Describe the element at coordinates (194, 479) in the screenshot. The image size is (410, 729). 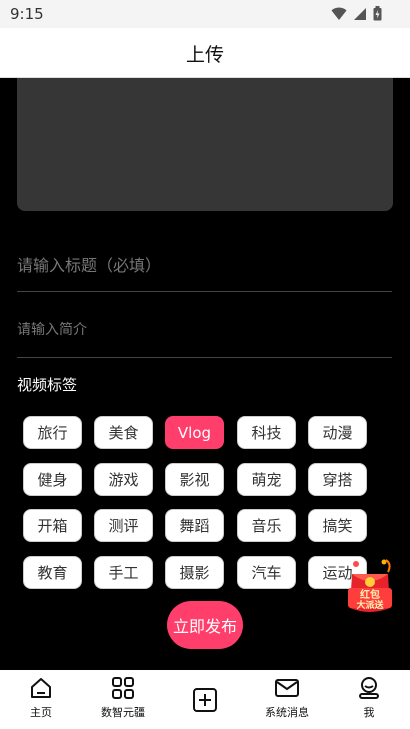
I see `tag-item: 影视` at that location.